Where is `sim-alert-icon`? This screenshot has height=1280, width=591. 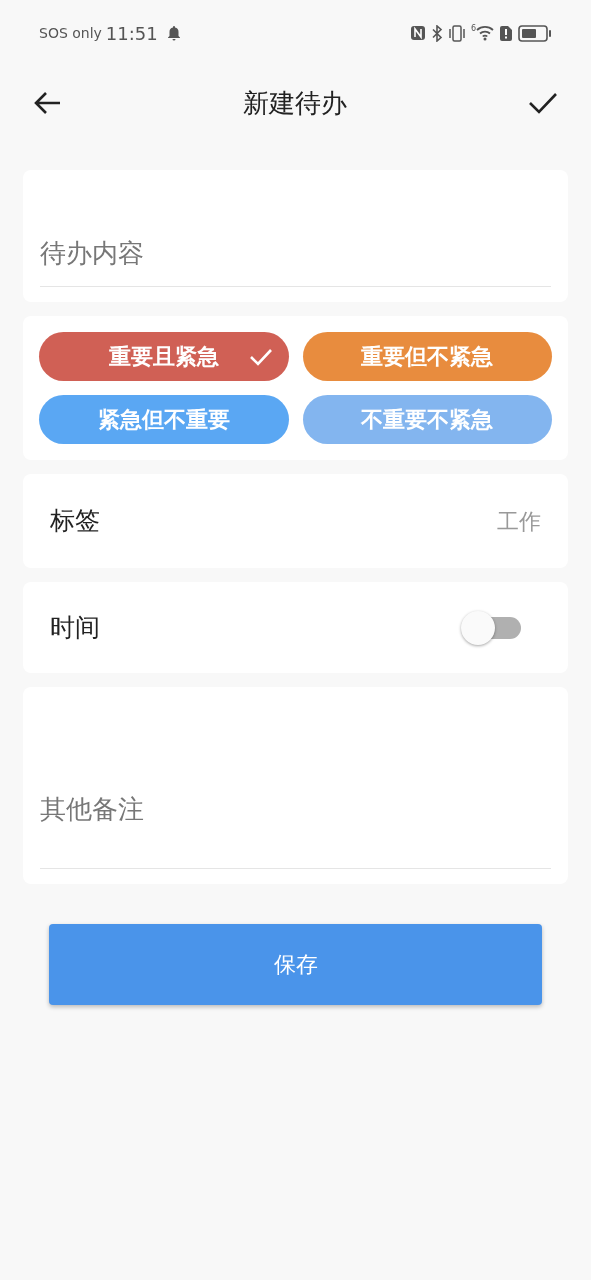
sim-alert-icon is located at coordinates (506, 33).